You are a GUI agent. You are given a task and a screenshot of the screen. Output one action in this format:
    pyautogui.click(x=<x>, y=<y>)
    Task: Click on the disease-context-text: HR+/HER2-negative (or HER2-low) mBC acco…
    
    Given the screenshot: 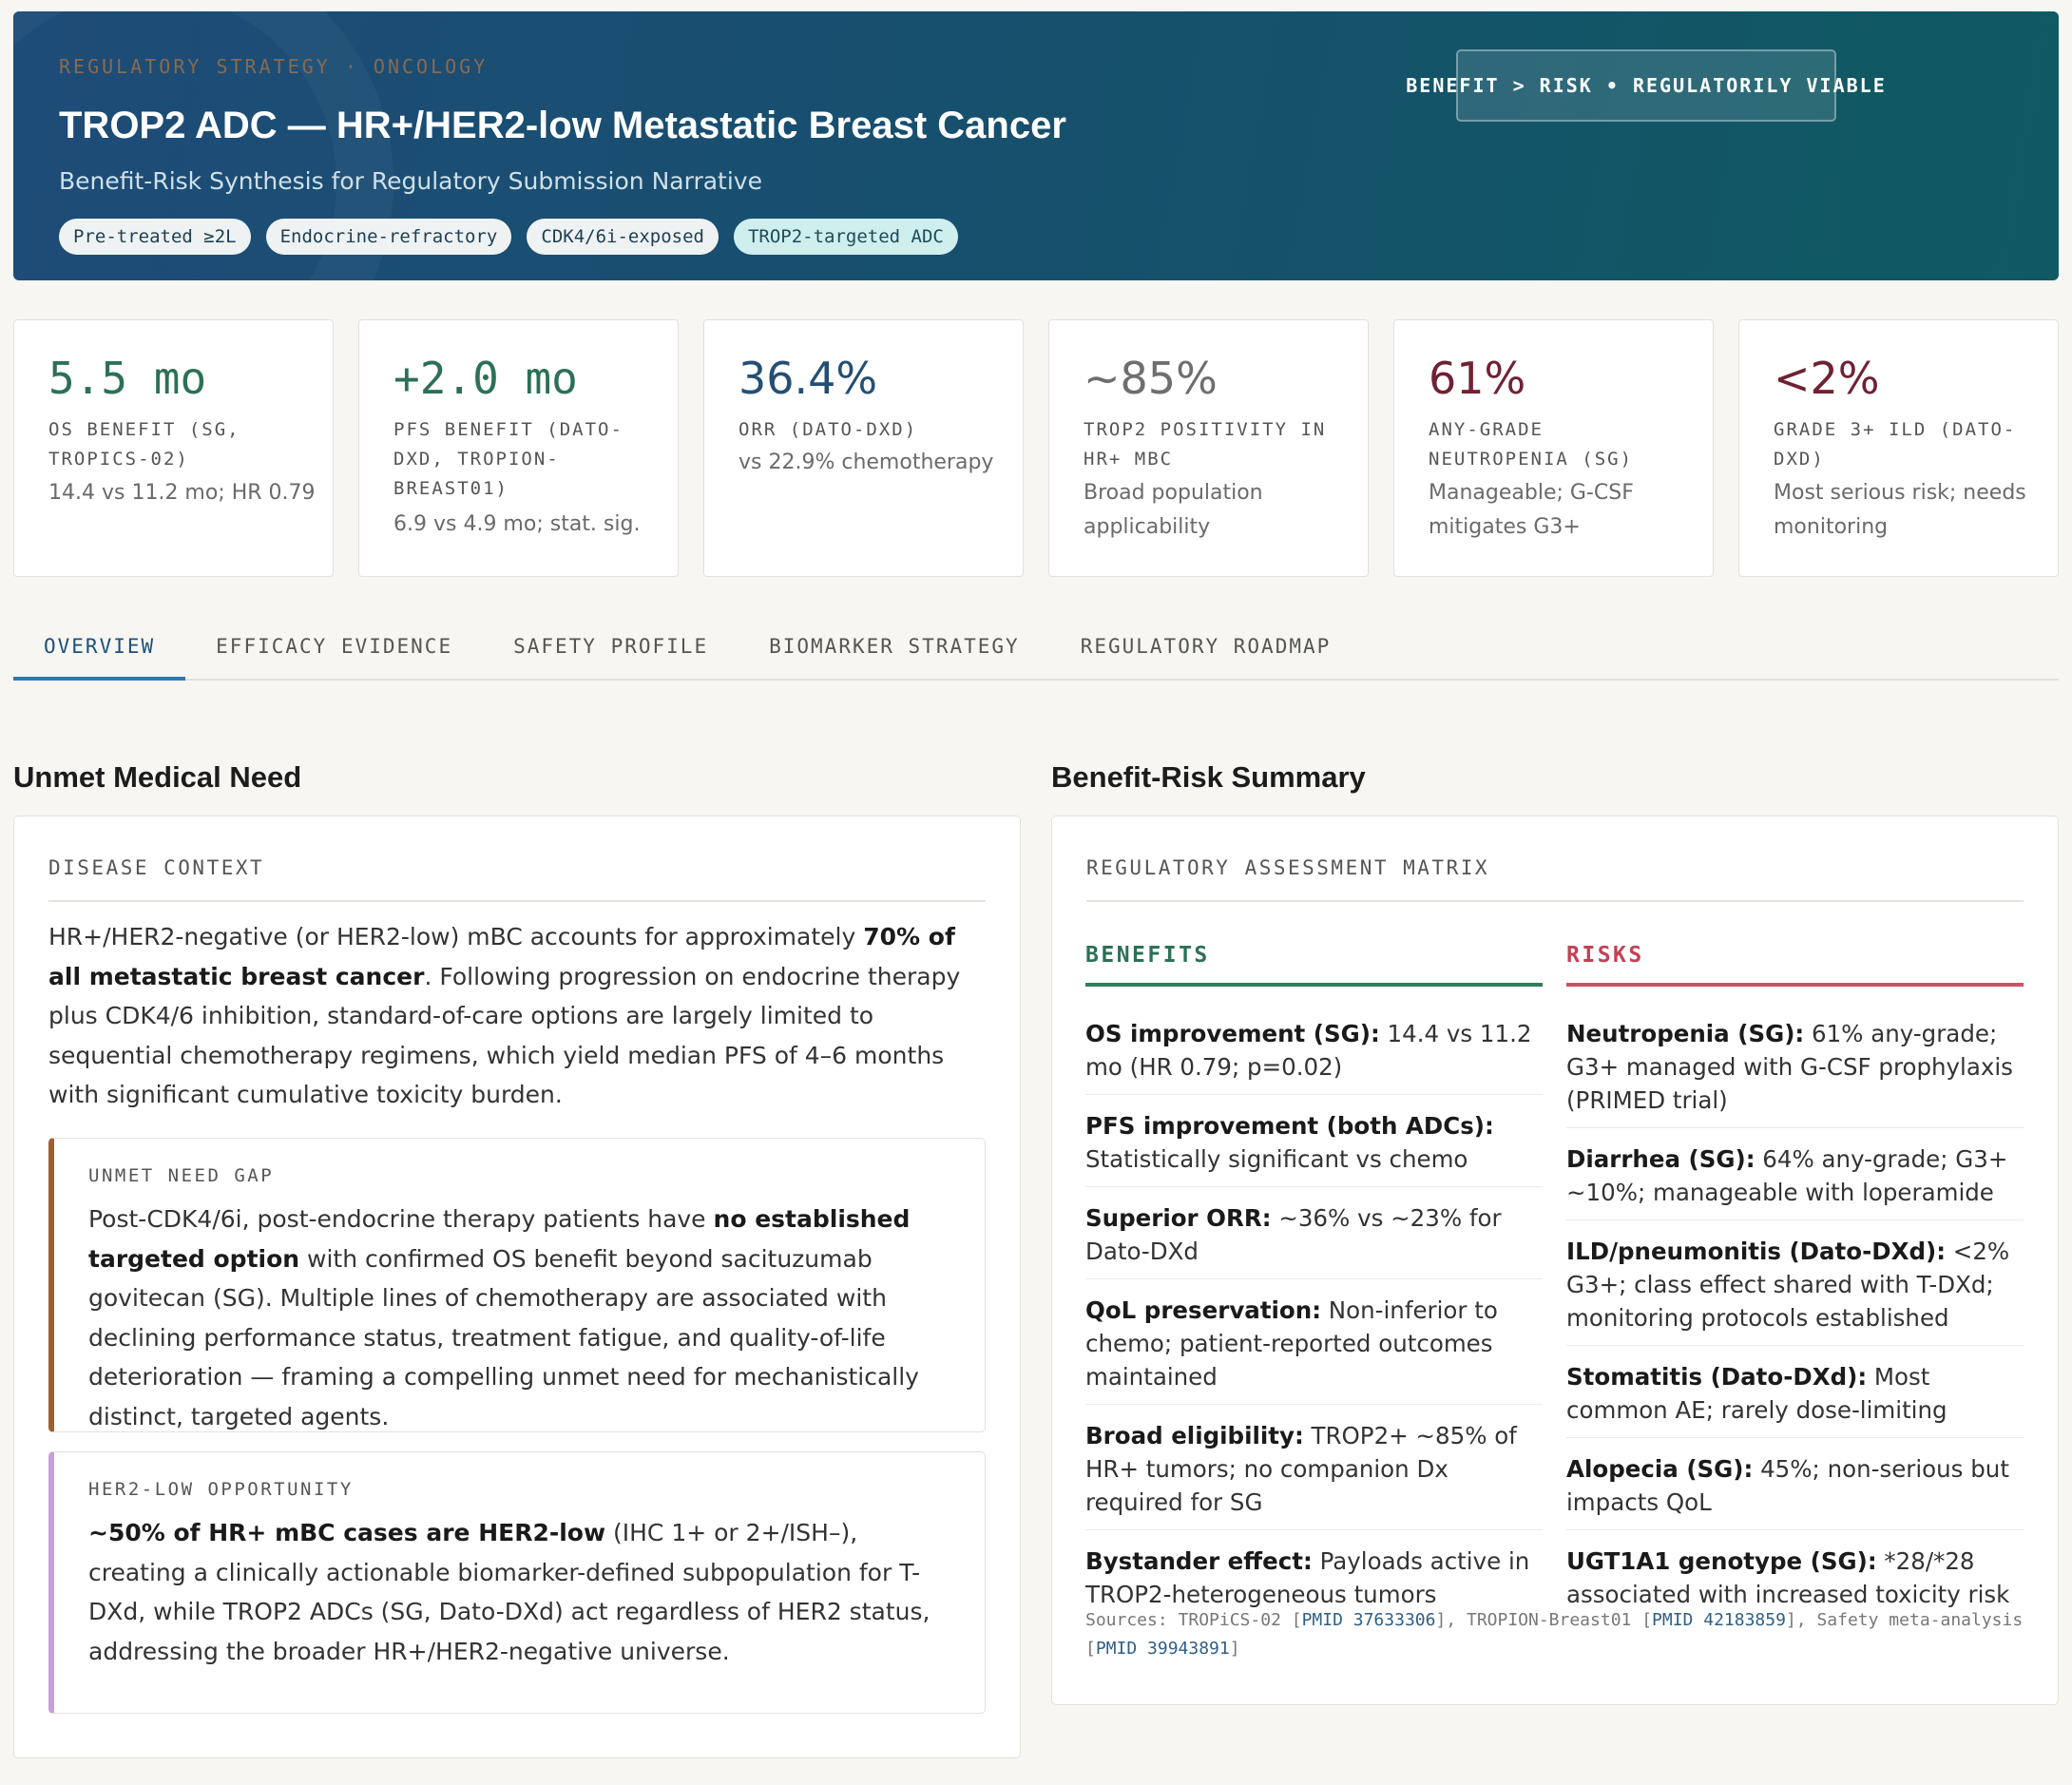 What is the action you would take?
    pyautogui.click(x=517, y=1016)
    